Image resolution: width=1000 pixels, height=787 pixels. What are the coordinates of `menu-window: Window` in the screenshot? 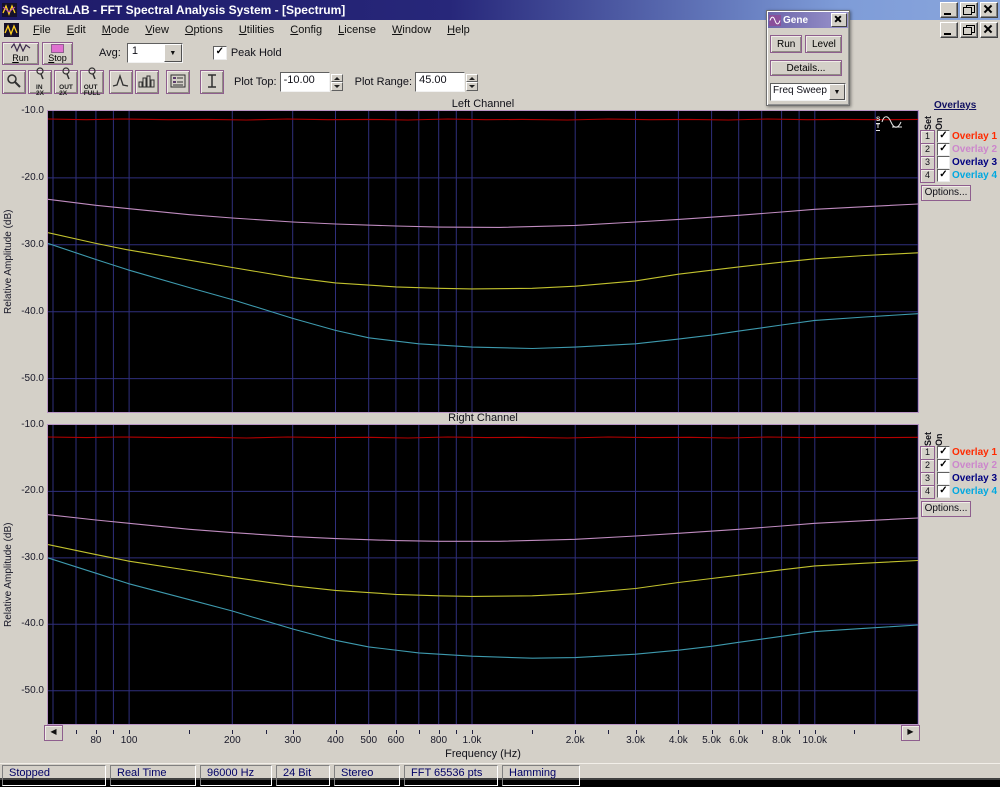 It's located at (411, 30).